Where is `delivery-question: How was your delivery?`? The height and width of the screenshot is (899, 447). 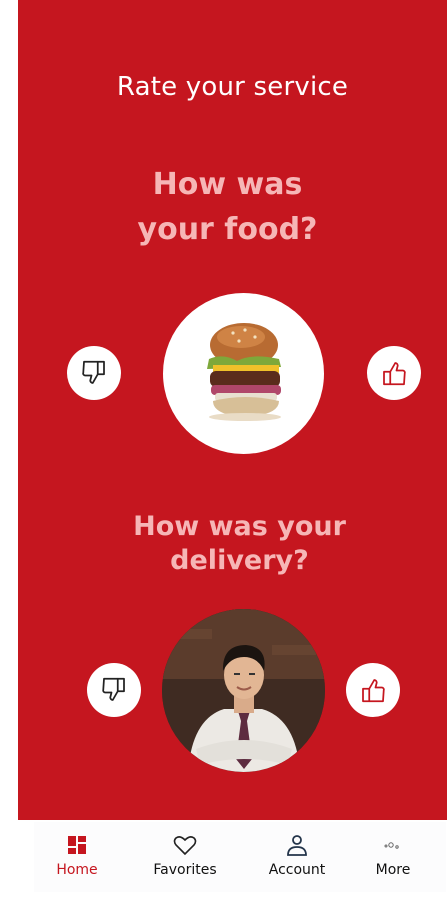 delivery-question: How was your delivery? is located at coordinates (239, 543).